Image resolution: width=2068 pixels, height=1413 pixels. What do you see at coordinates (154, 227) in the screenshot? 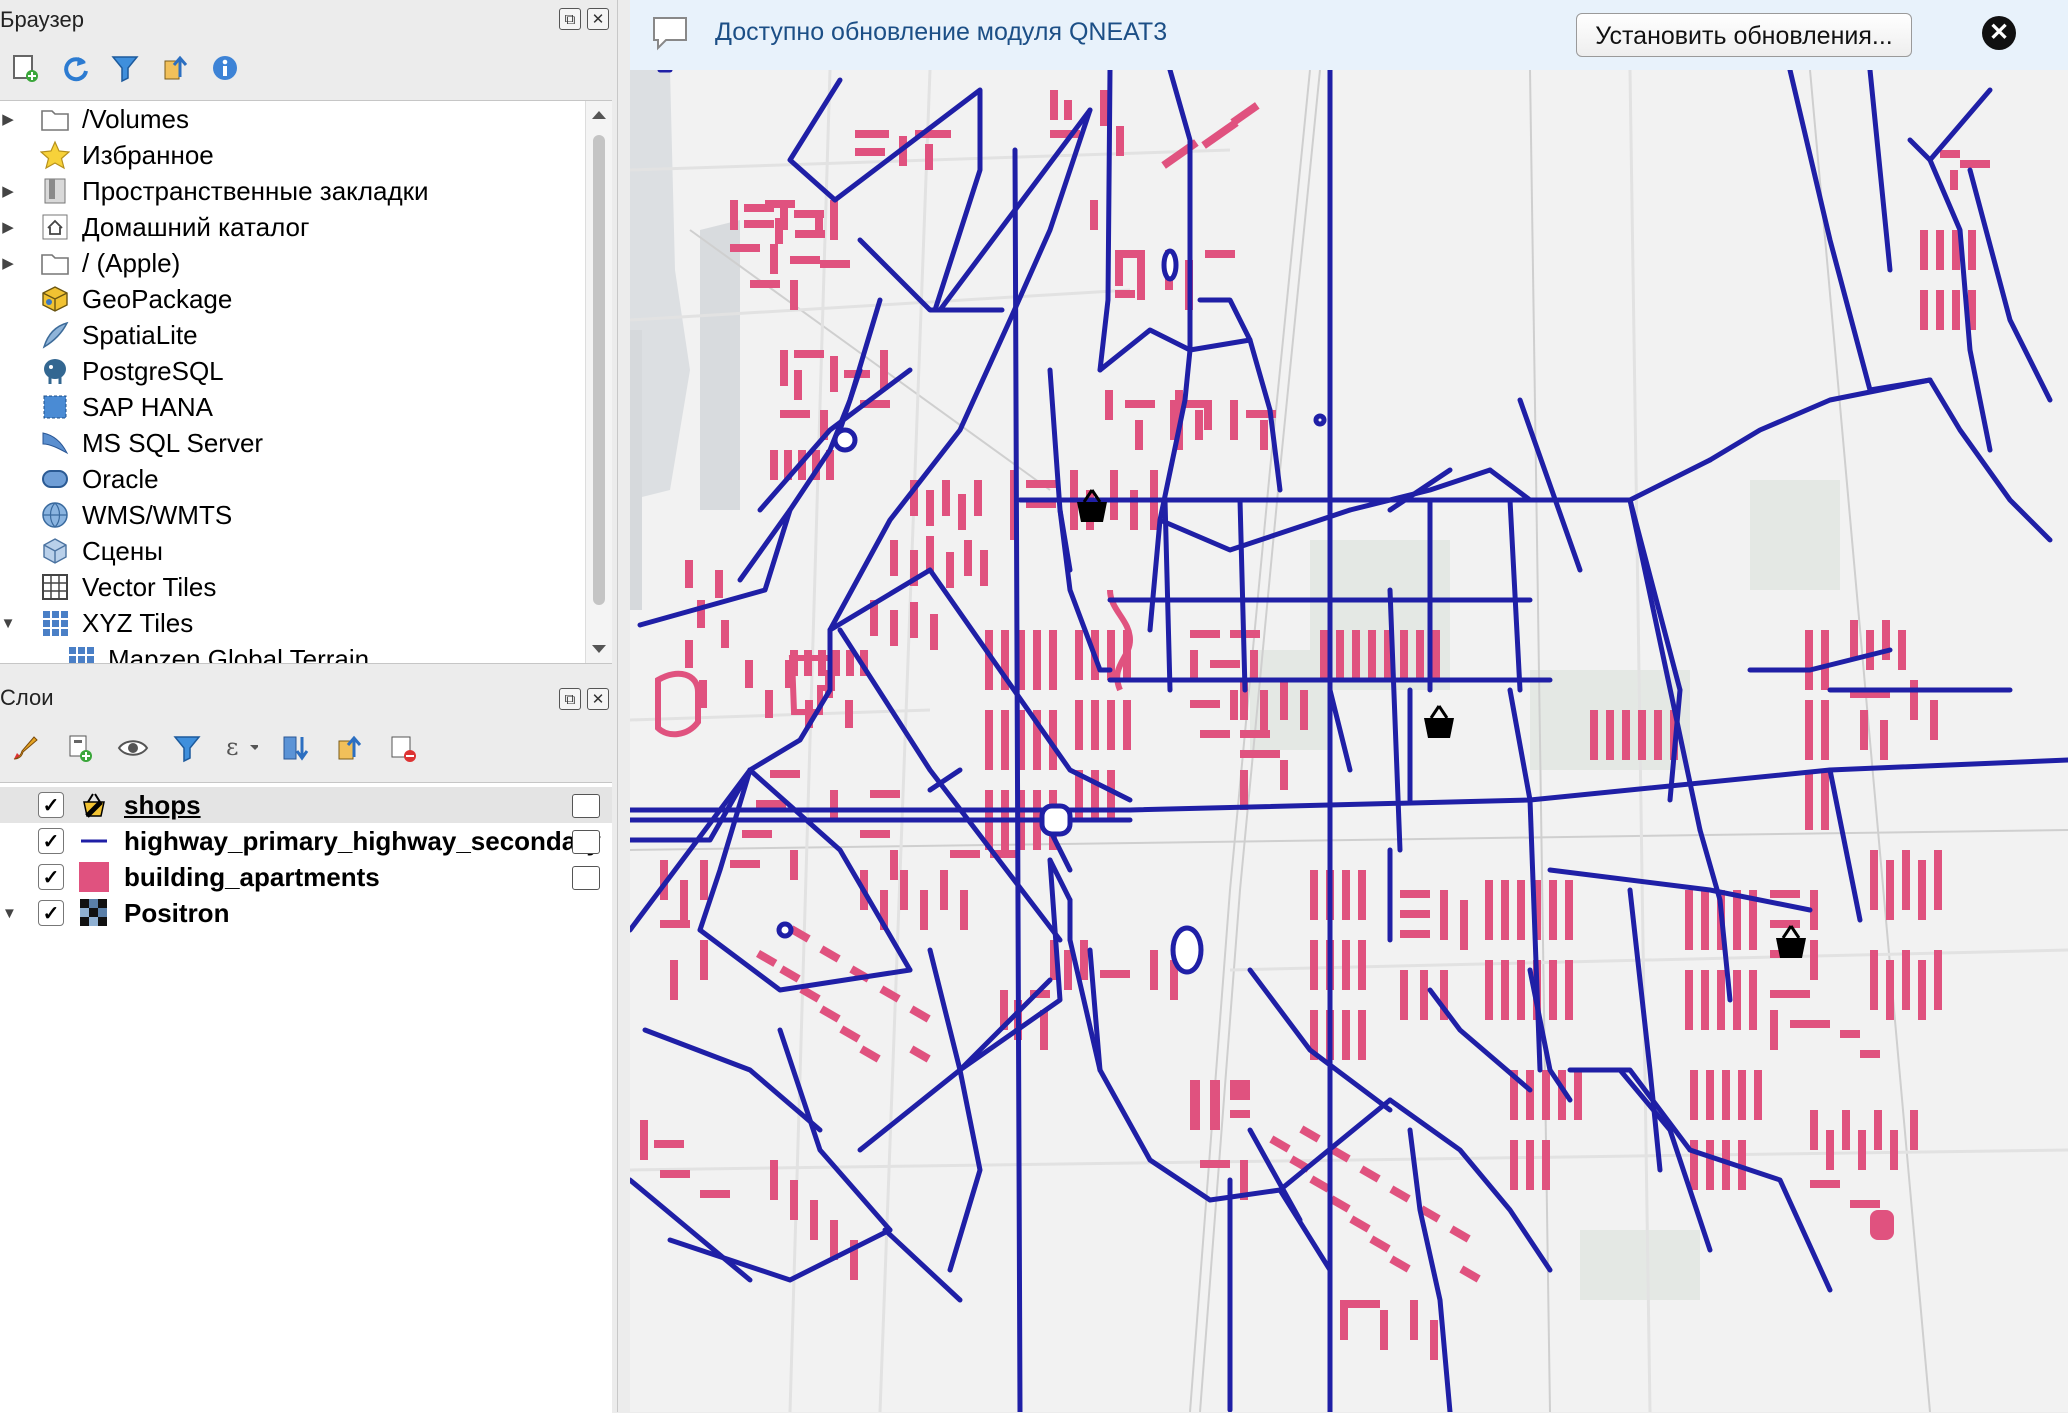
I see `browser-item-home: ▶ Домашний каталог` at bounding box center [154, 227].